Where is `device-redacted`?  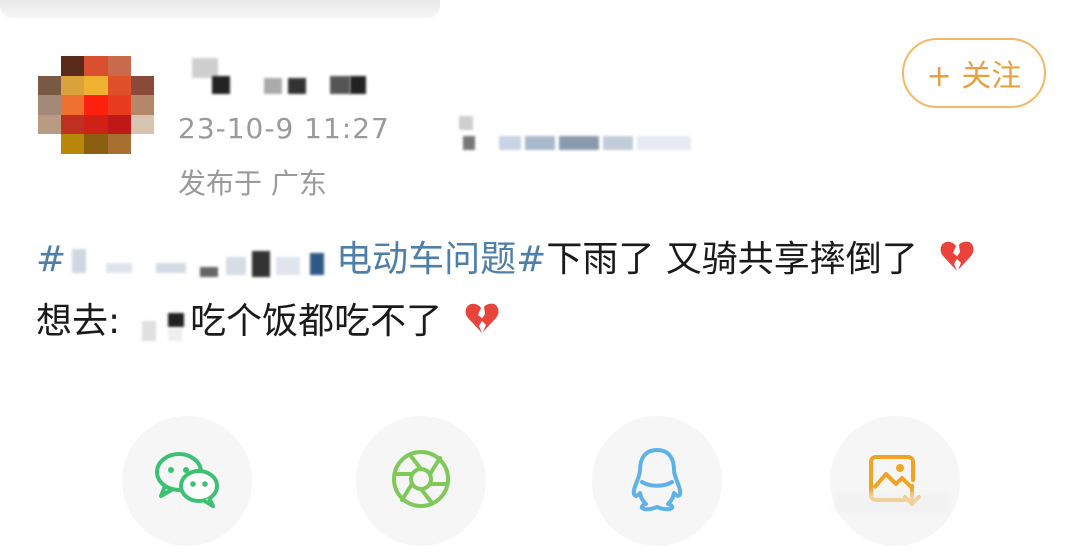
device-redacted is located at coordinates (575, 132).